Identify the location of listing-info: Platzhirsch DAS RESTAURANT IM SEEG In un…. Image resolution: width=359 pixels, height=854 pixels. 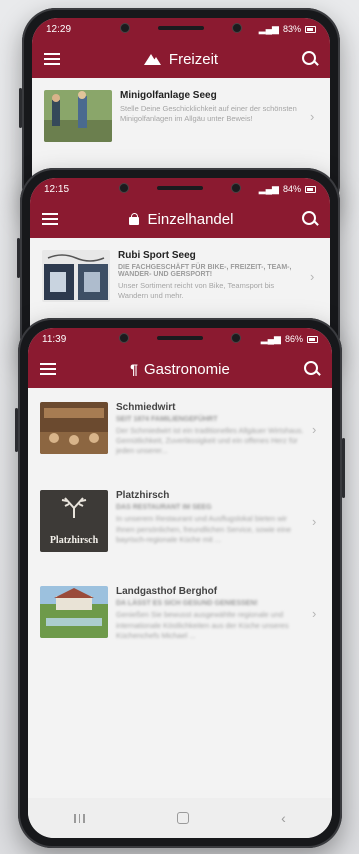
(210, 517).